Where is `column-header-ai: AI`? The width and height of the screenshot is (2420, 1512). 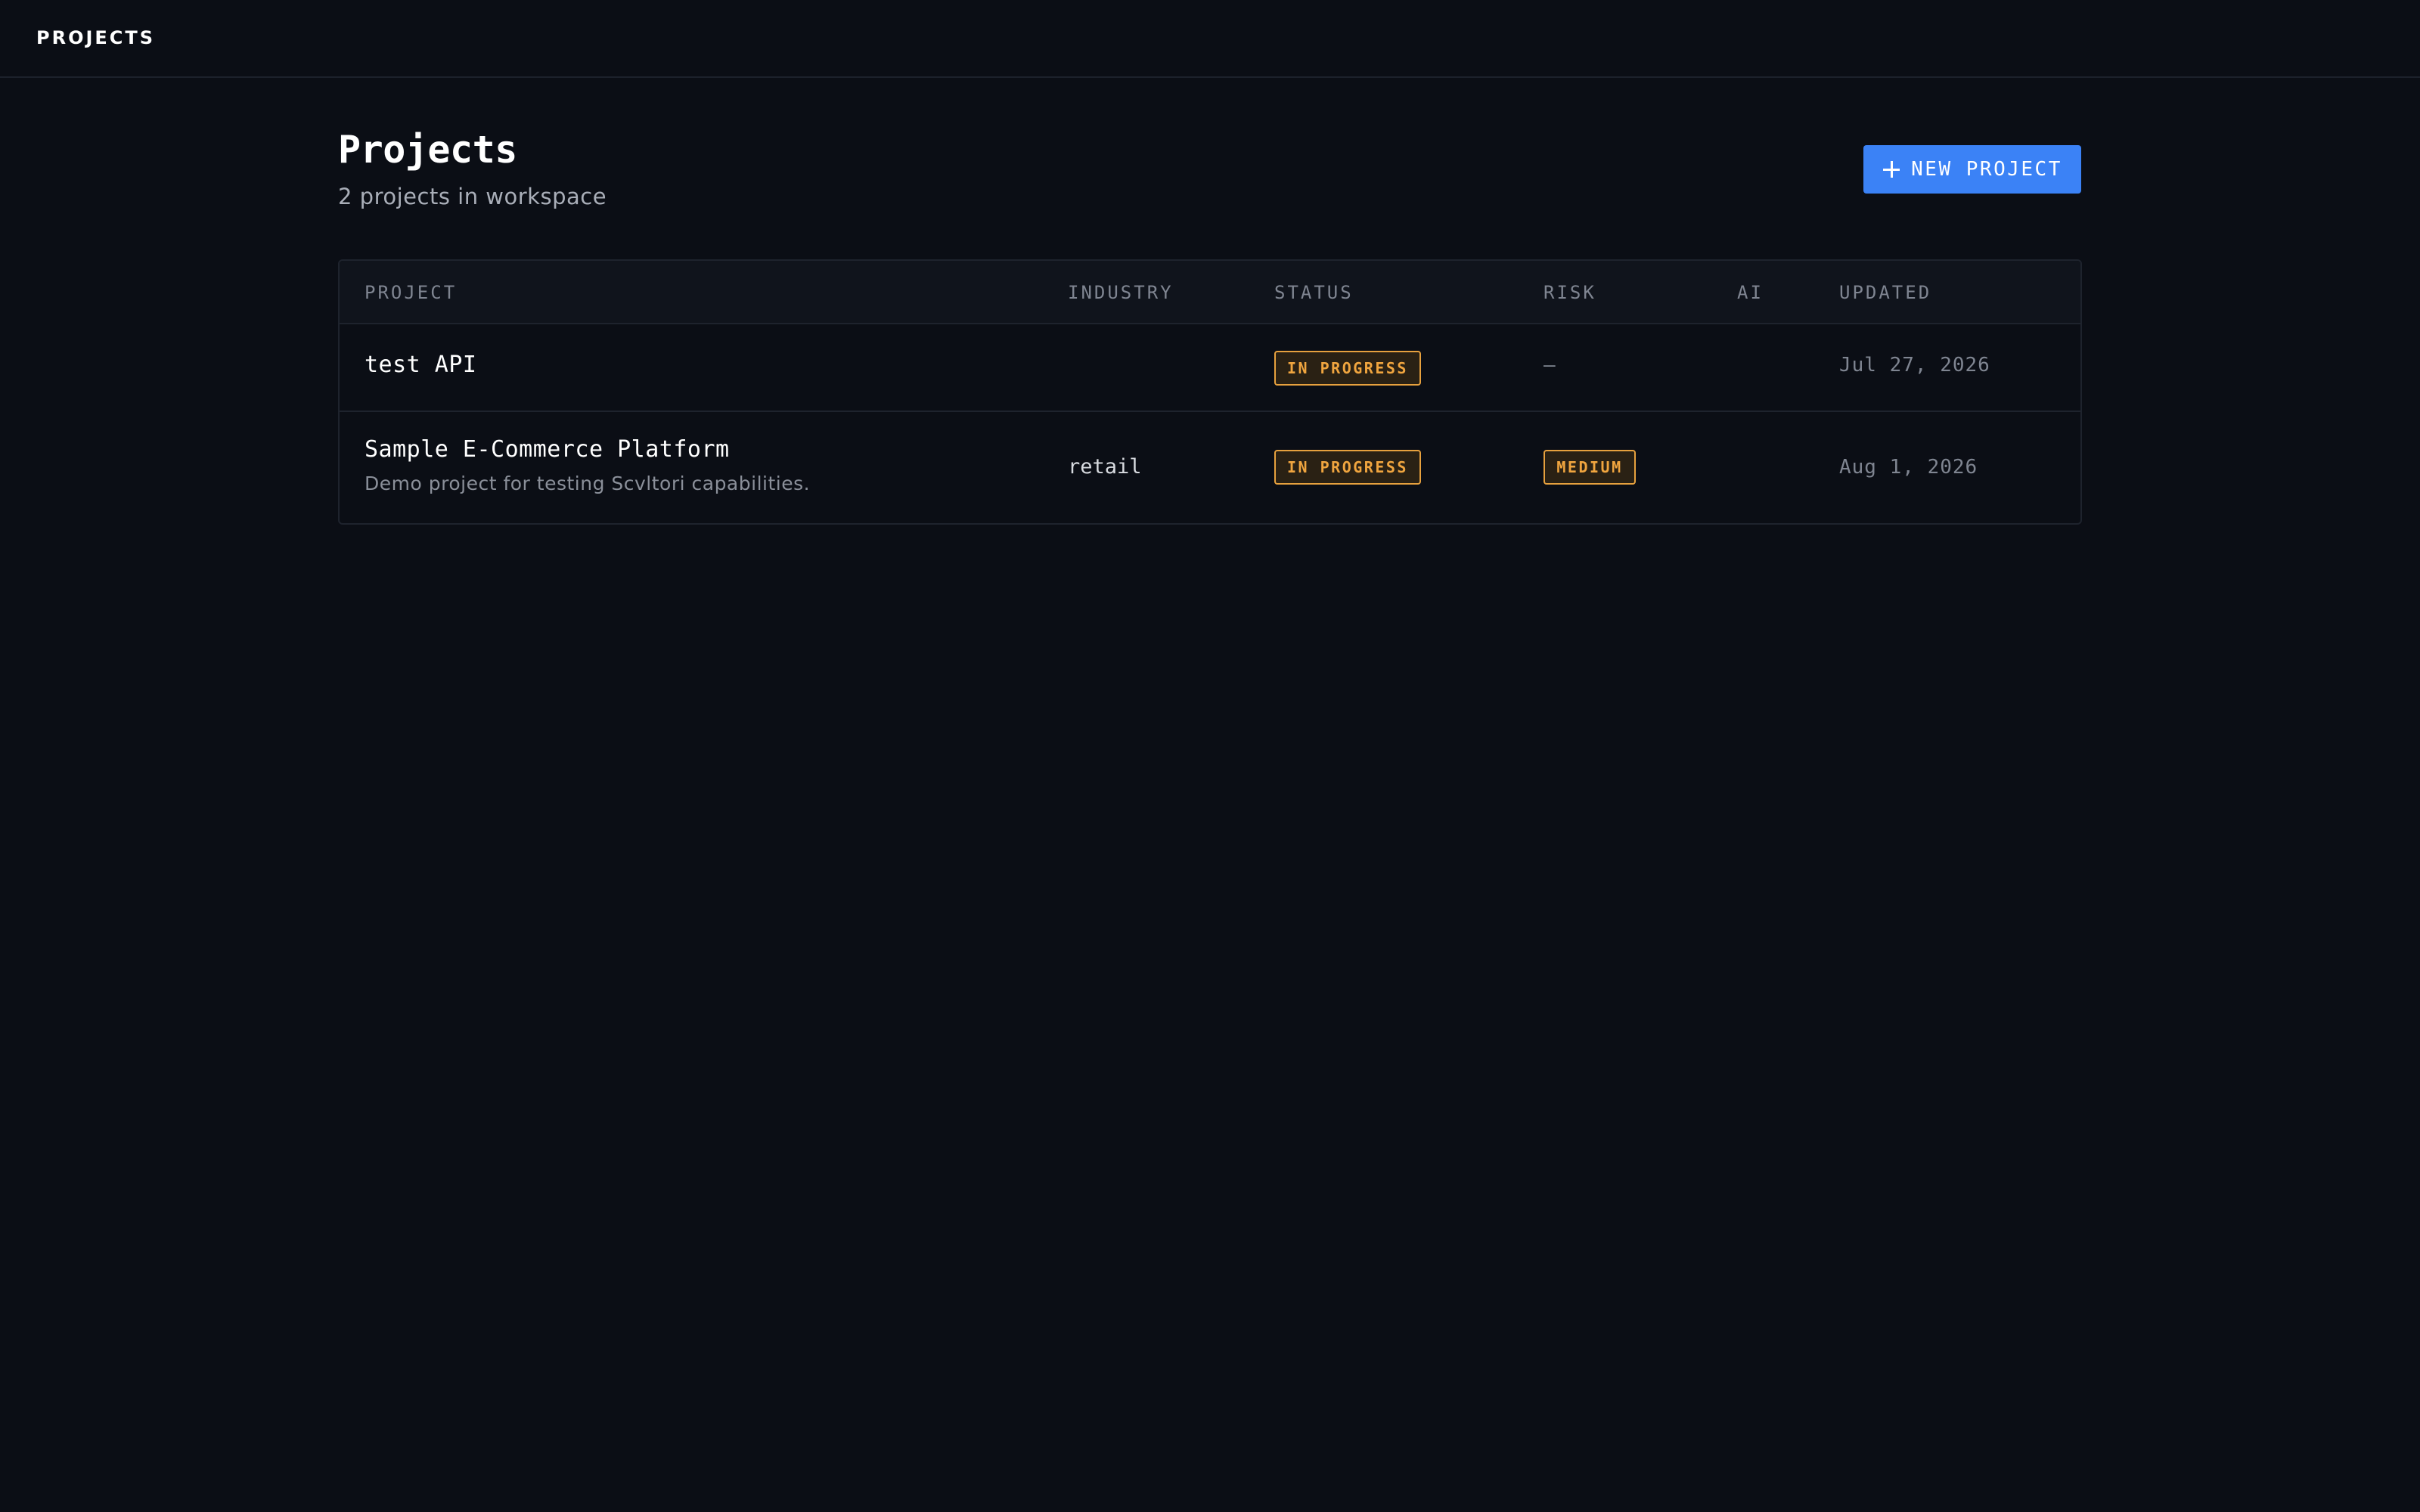 column-header-ai: AI is located at coordinates (1750, 292).